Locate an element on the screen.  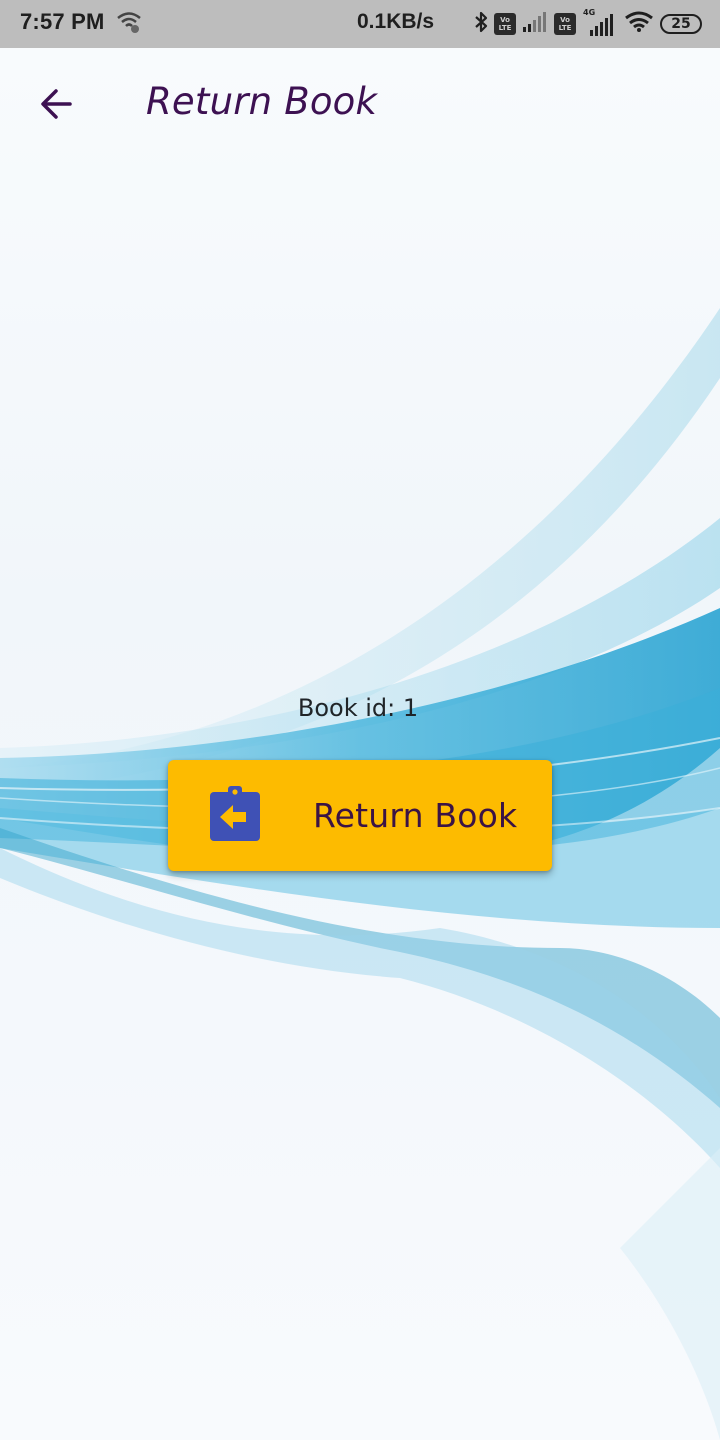
battery-icon: 25 is located at coordinates (681, 24).